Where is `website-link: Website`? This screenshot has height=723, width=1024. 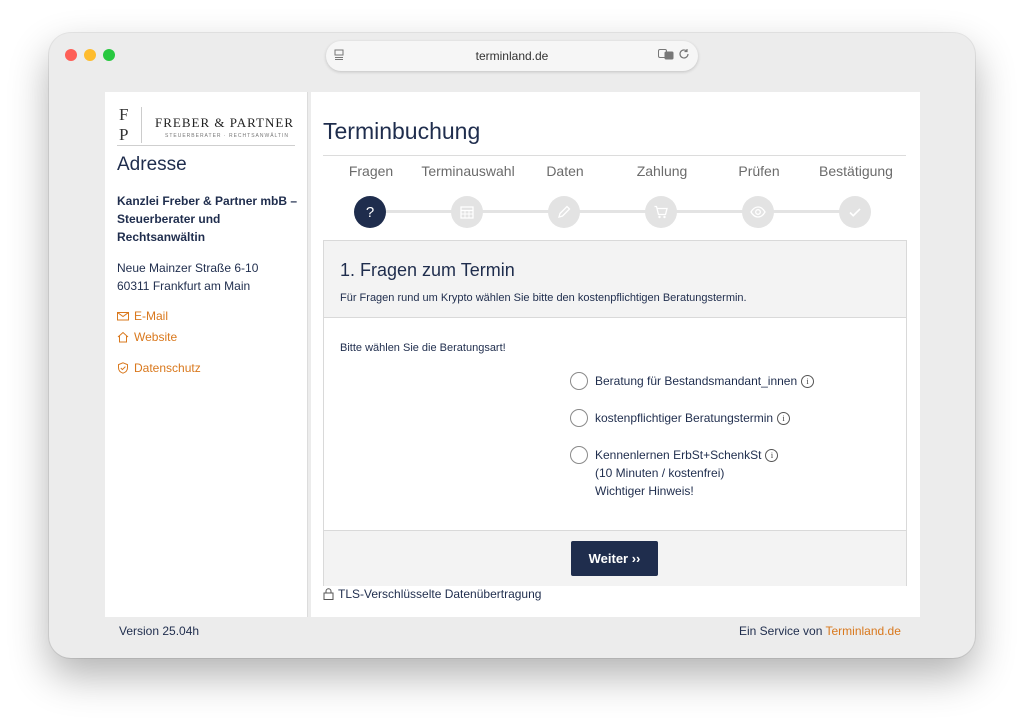 website-link: Website is located at coordinates (147, 337).